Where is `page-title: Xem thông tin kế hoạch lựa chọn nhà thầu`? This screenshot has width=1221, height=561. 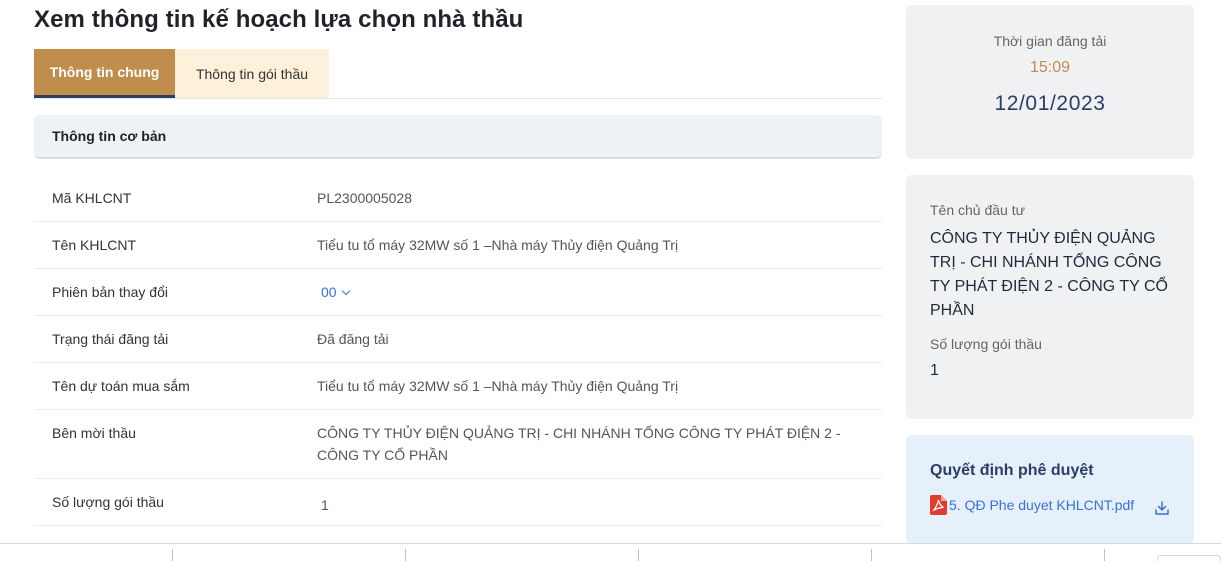 page-title: Xem thông tin kế hoạch lựa chọn nhà thầu is located at coordinates (279, 19).